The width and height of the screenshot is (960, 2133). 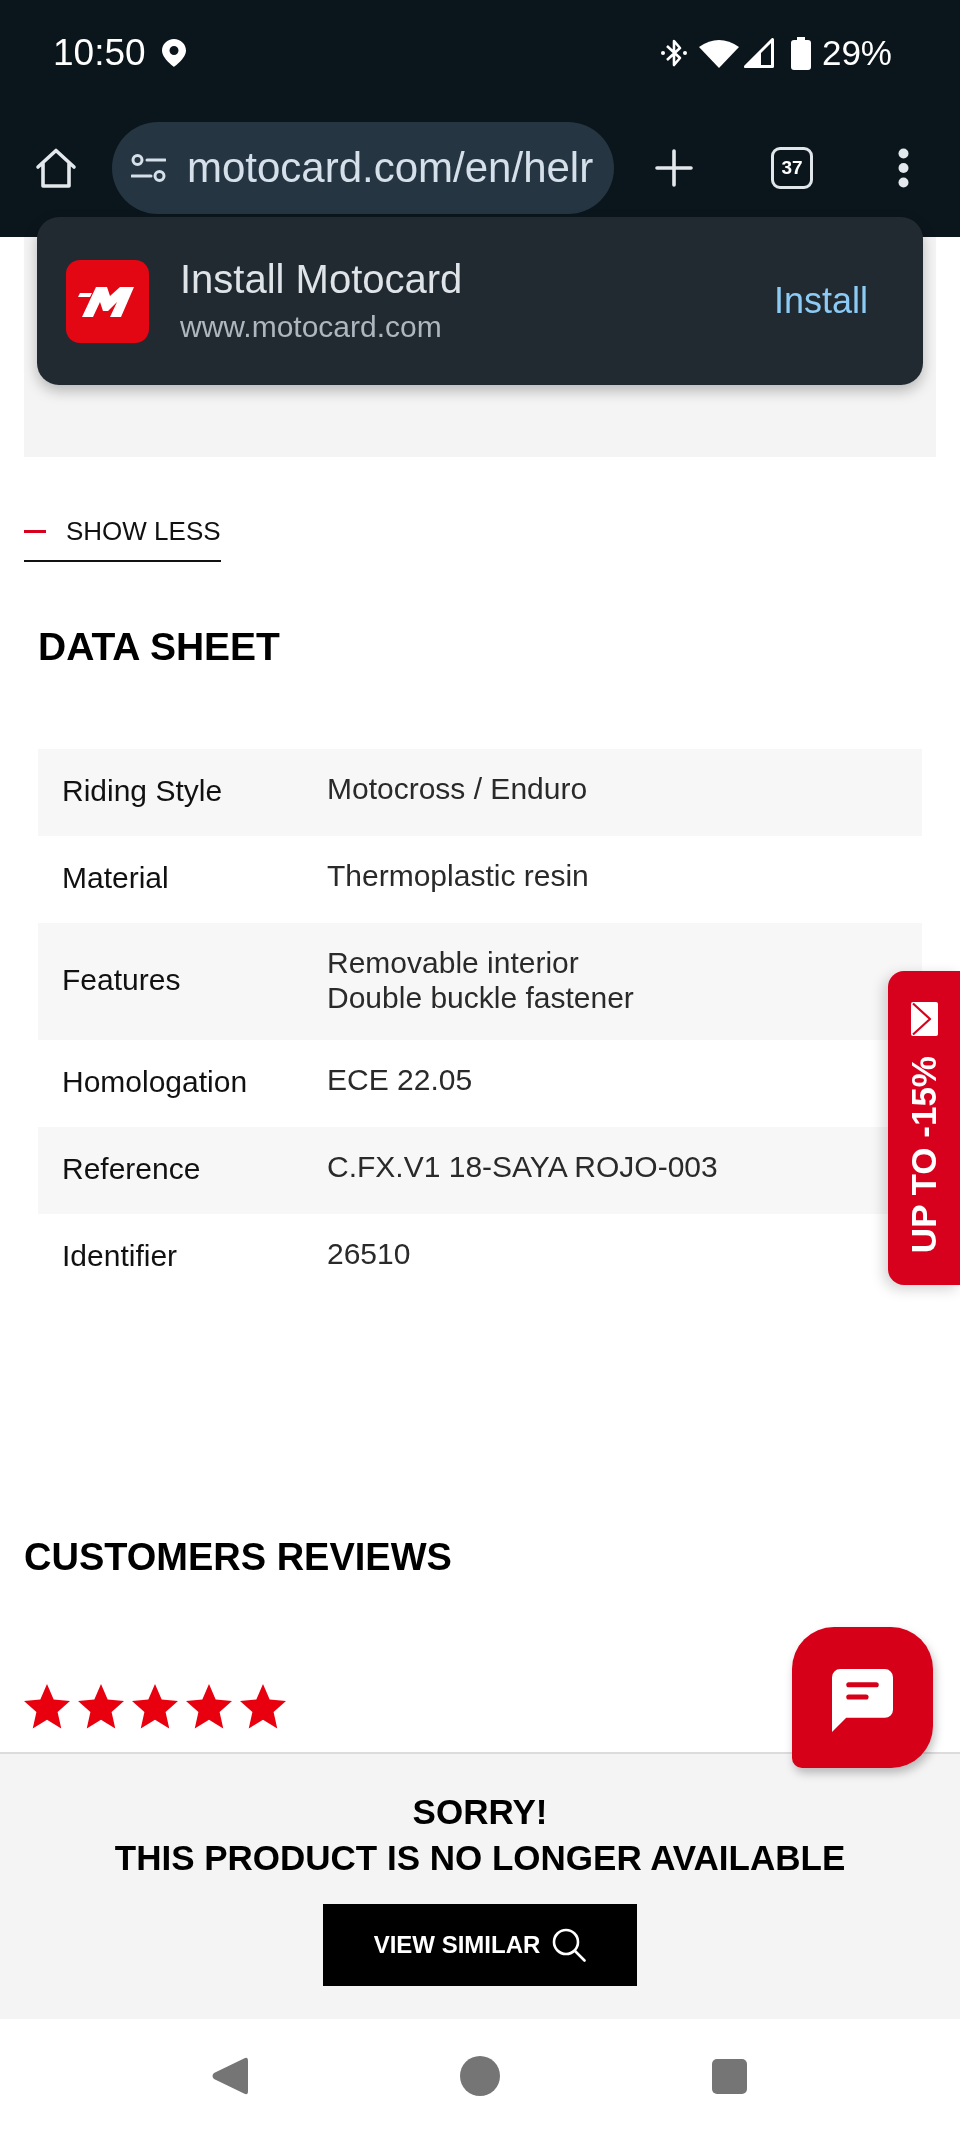 I want to click on row-label: Material, so click(x=115, y=878).